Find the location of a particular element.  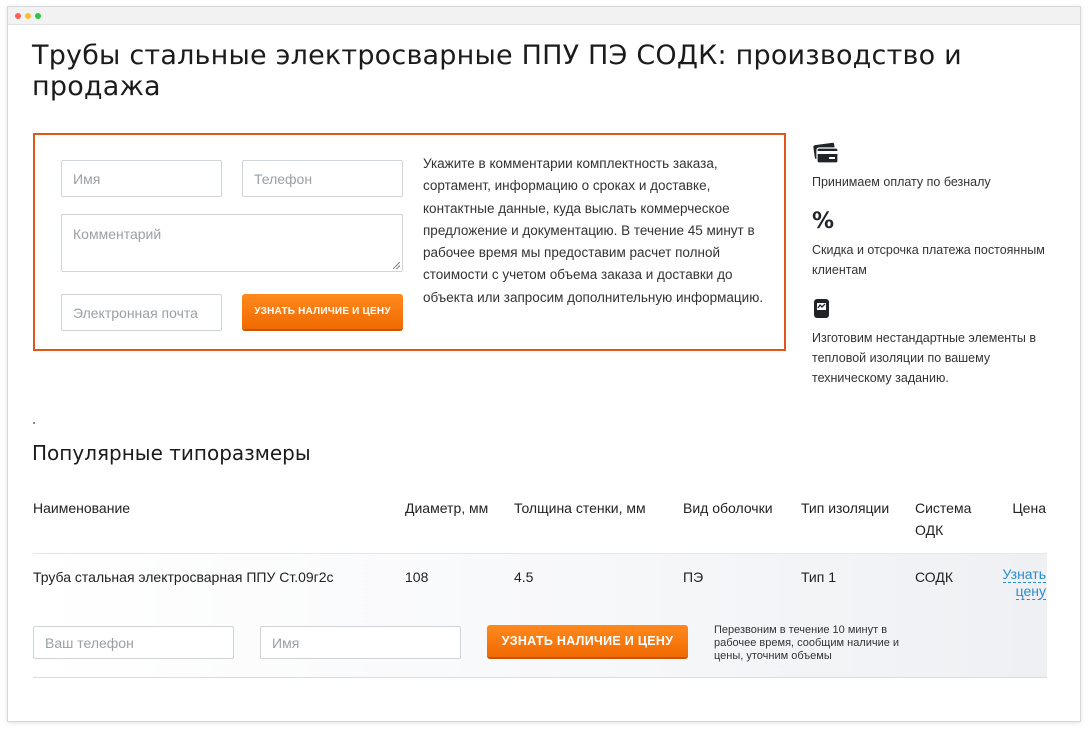

resize-handle-icon is located at coordinates (396, 265).